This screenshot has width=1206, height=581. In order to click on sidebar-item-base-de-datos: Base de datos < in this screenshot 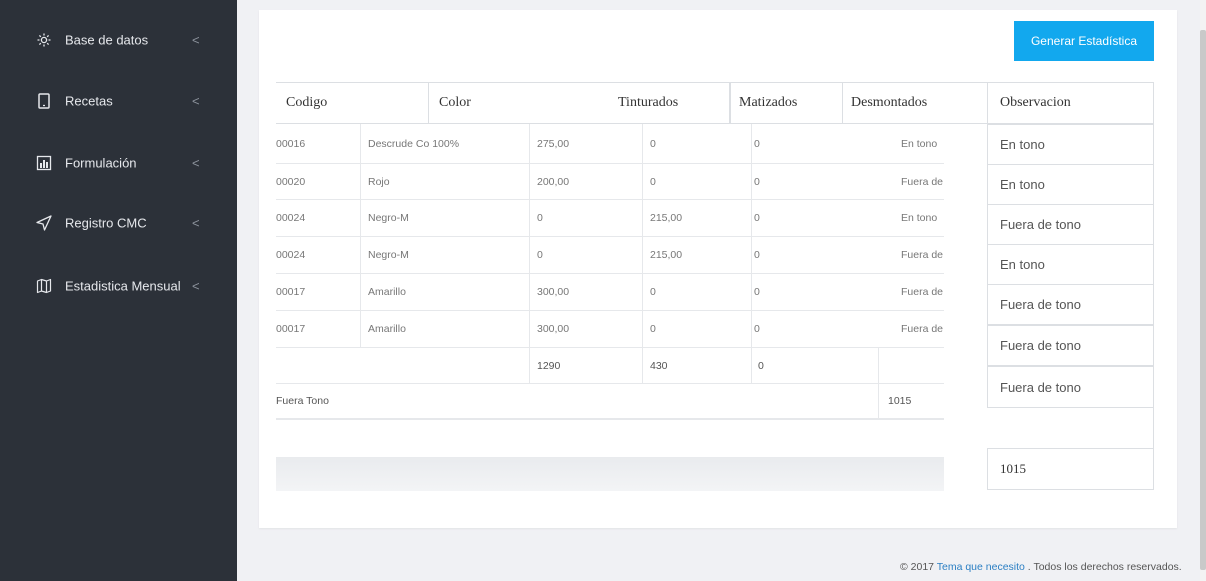, I will do `click(118, 40)`.